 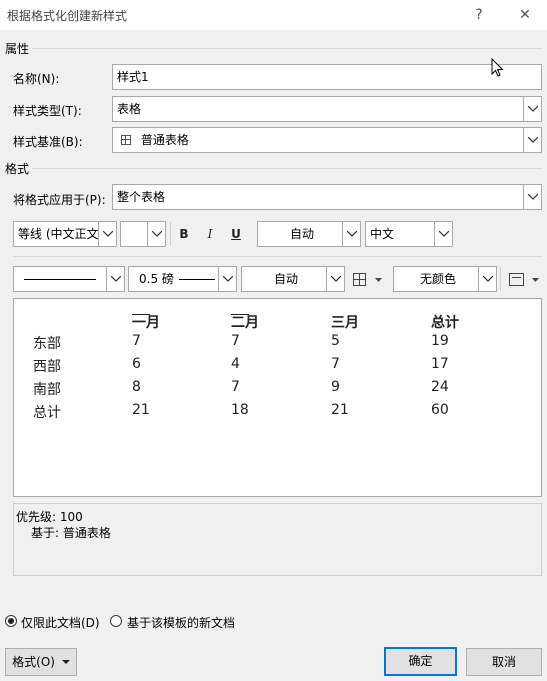 What do you see at coordinates (71, 533) in the screenshot?
I see `based-on-text: 基于: 普通表格` at bounding box center [71, 533].